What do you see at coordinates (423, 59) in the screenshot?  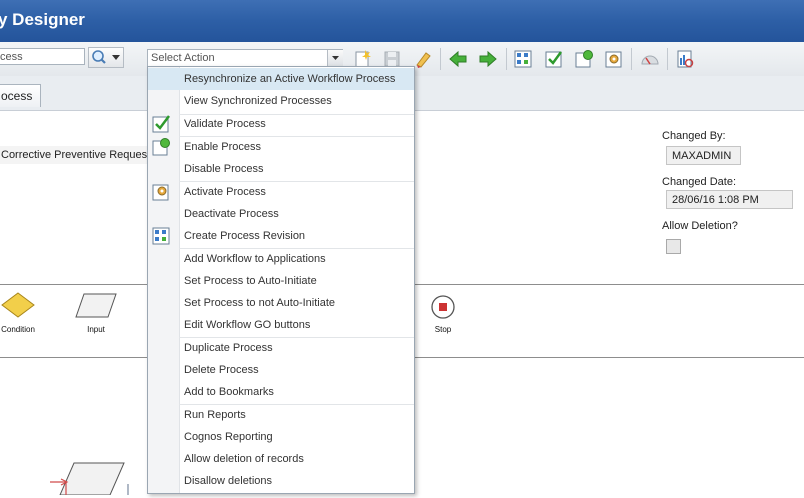 I see `clear-changes-icon` at bounding box center [423, 59].